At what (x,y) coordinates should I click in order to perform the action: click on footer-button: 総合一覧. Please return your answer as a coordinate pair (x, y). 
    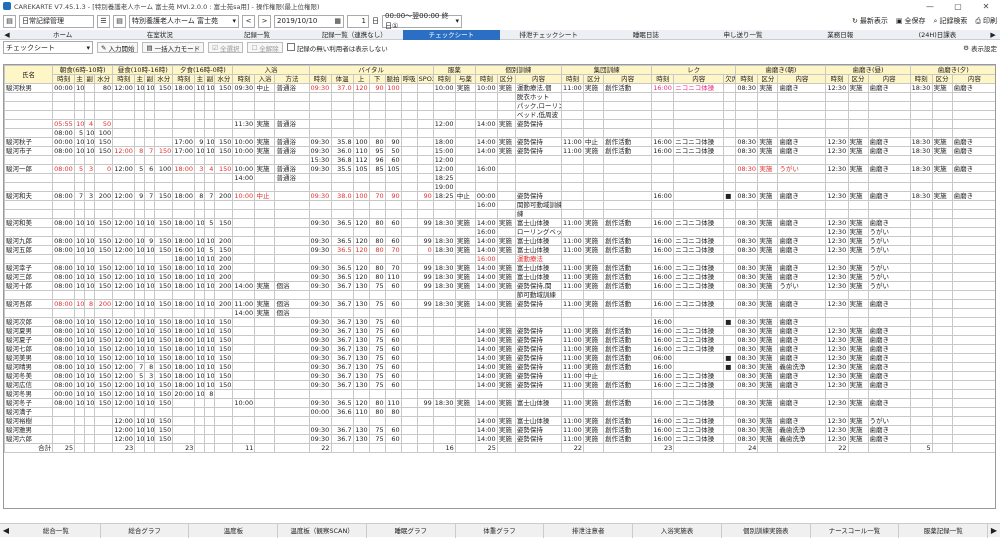
    Looking at the image, I should click on (56, 530).